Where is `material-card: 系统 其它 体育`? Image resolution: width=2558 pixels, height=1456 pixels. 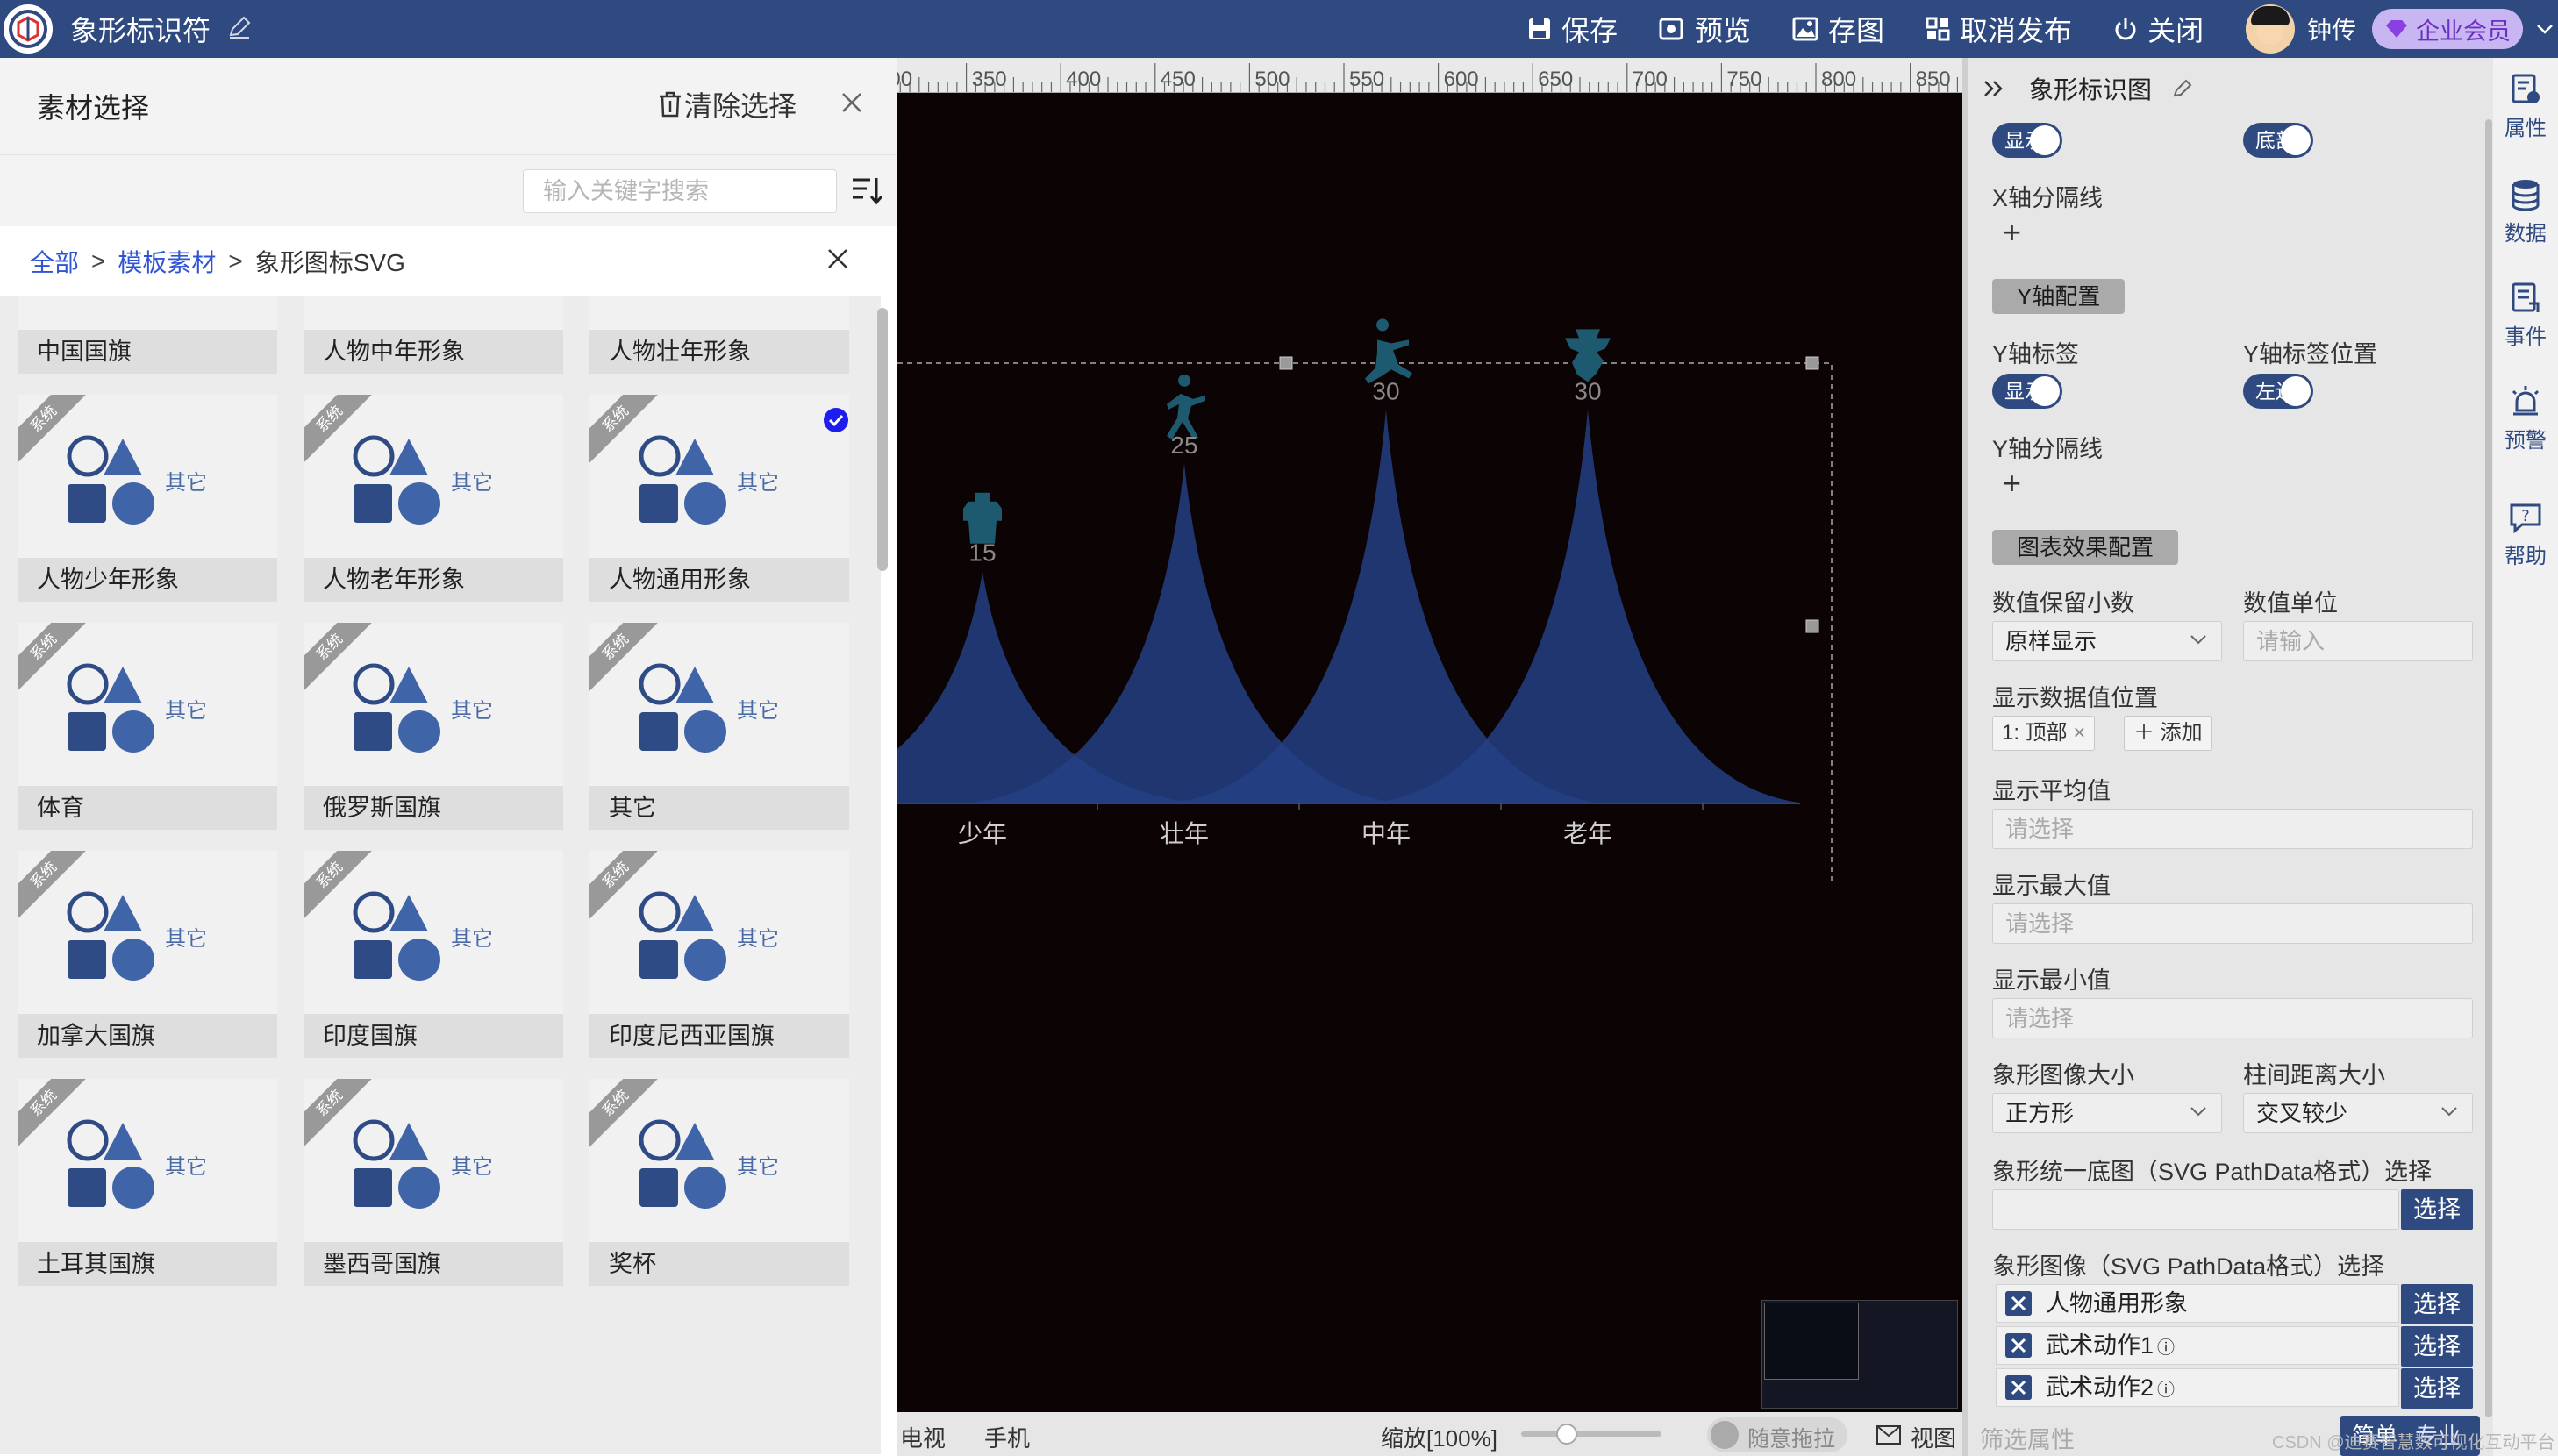 material-card: 系统 其它 体育 is located at coordinates (148, 726).